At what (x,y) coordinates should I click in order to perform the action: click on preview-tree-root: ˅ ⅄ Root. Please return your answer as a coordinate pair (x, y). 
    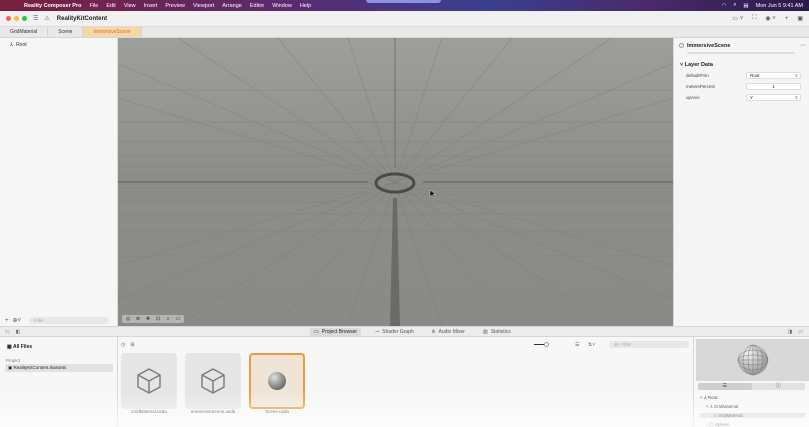
    Looking at the image, I should click on (708, 398).